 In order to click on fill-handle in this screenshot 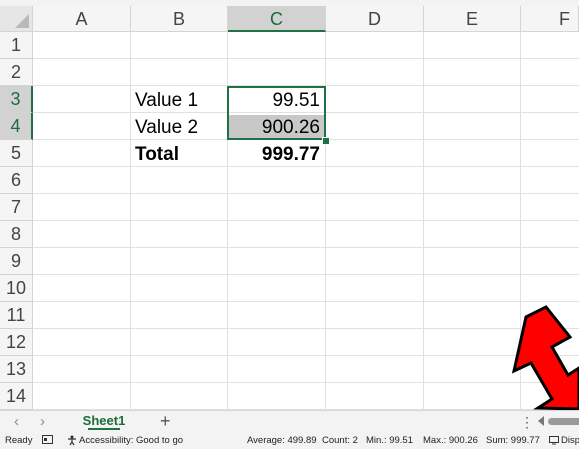, I will do `click(326, 141)`.